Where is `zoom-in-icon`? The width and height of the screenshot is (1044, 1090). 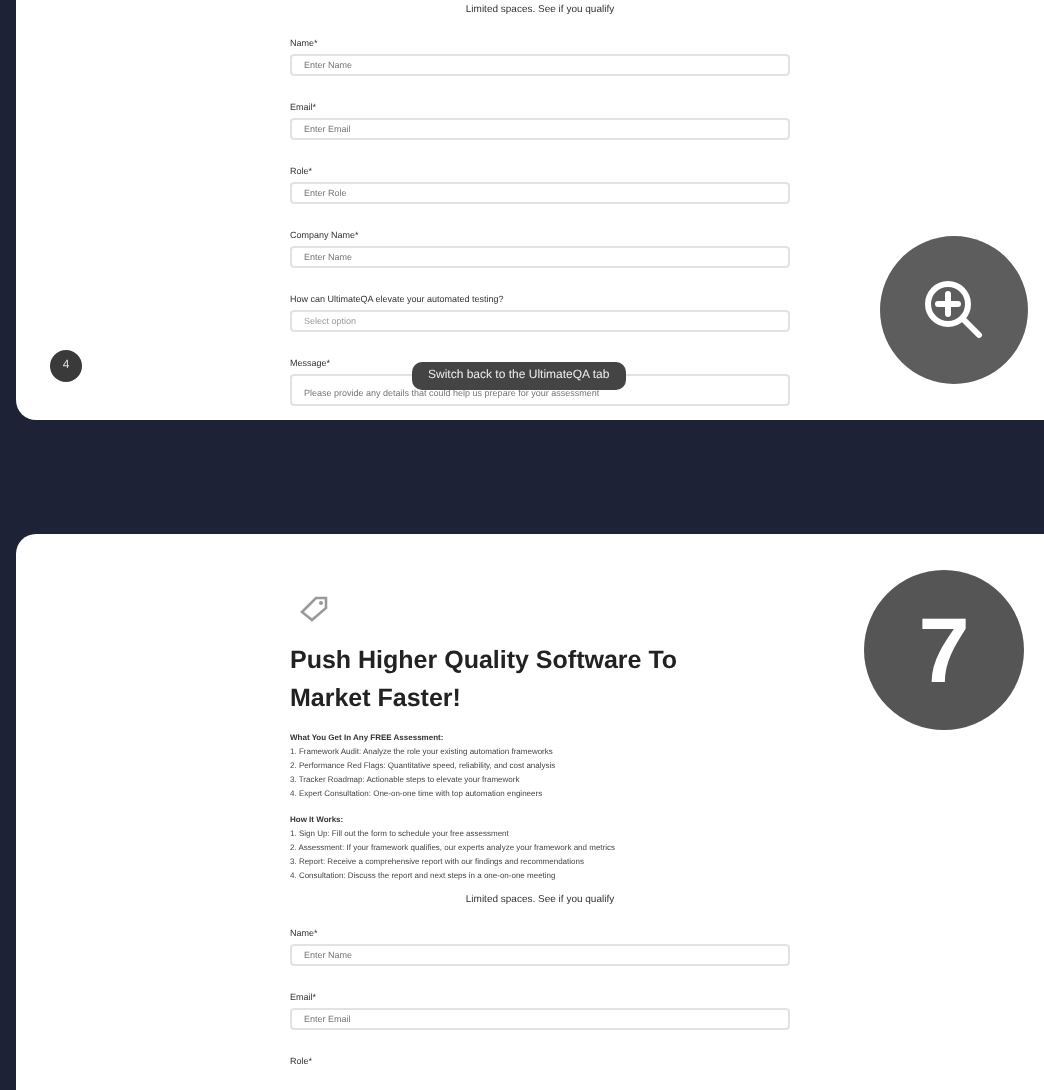 zoom-in-icon is located at coordinates (954, 310).